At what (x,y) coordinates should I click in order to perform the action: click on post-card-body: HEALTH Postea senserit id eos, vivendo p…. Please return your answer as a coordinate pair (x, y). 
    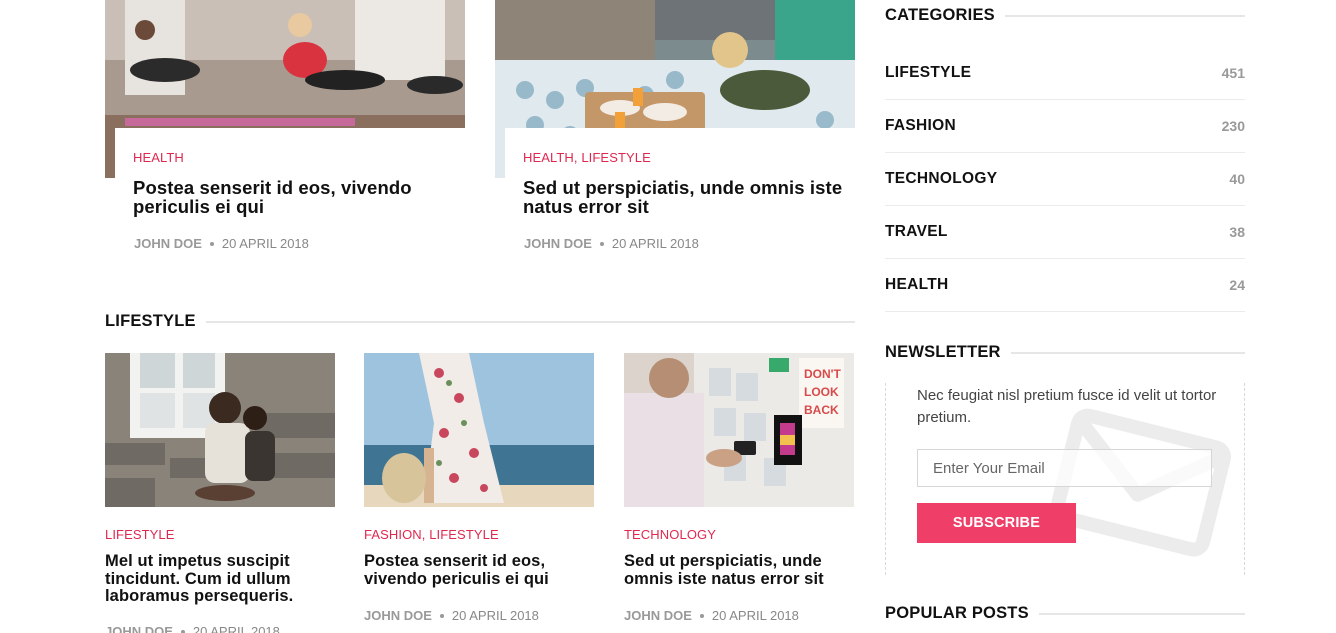
    Looking at the image, I should click on (290, 203).